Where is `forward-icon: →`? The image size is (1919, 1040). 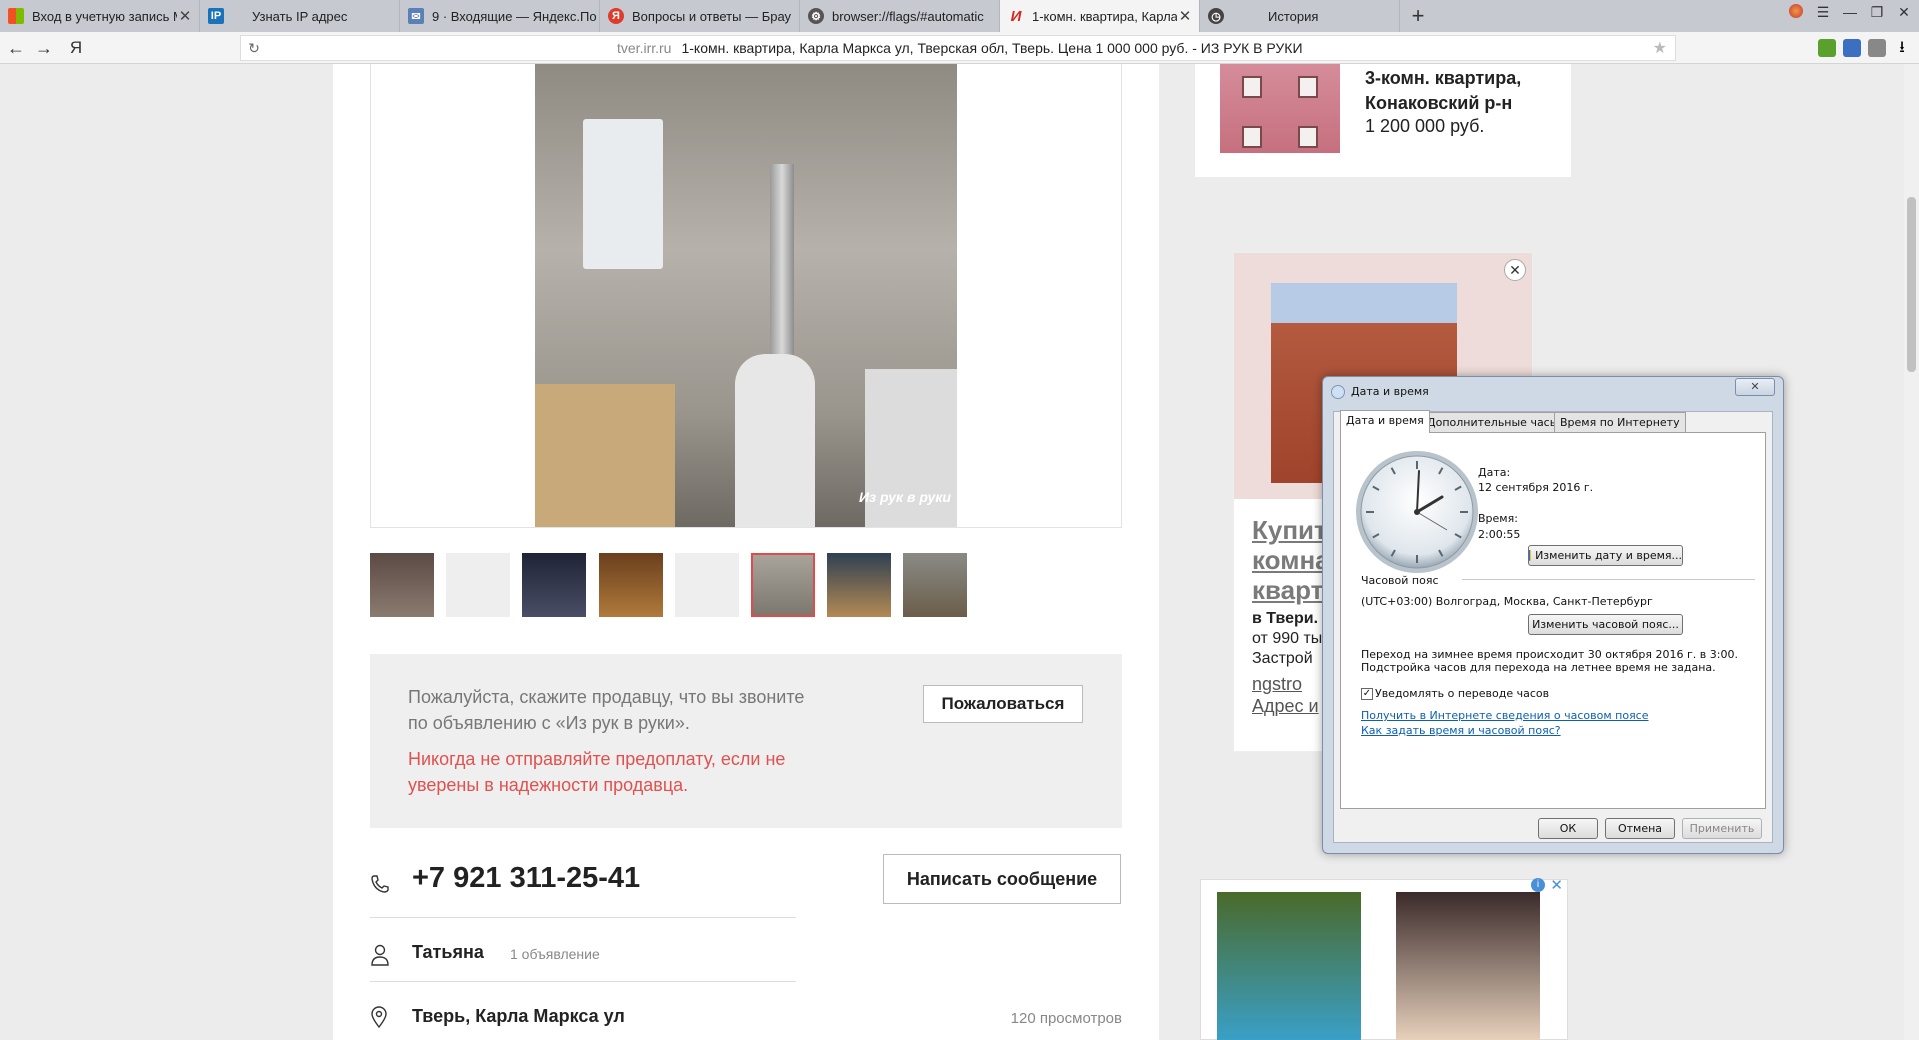
forward-icon: → is located at coordinates (44, 48).